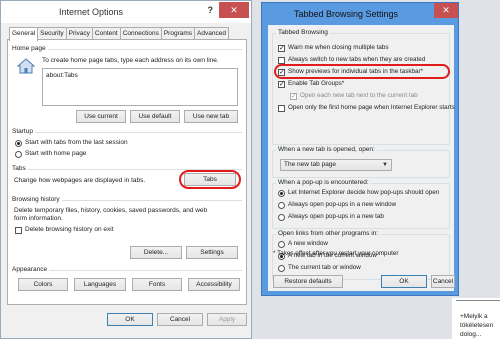 The height and width of the screenshot is (339, 500). I want to click on open-next-to-current-checkbox, so click(293, 96).